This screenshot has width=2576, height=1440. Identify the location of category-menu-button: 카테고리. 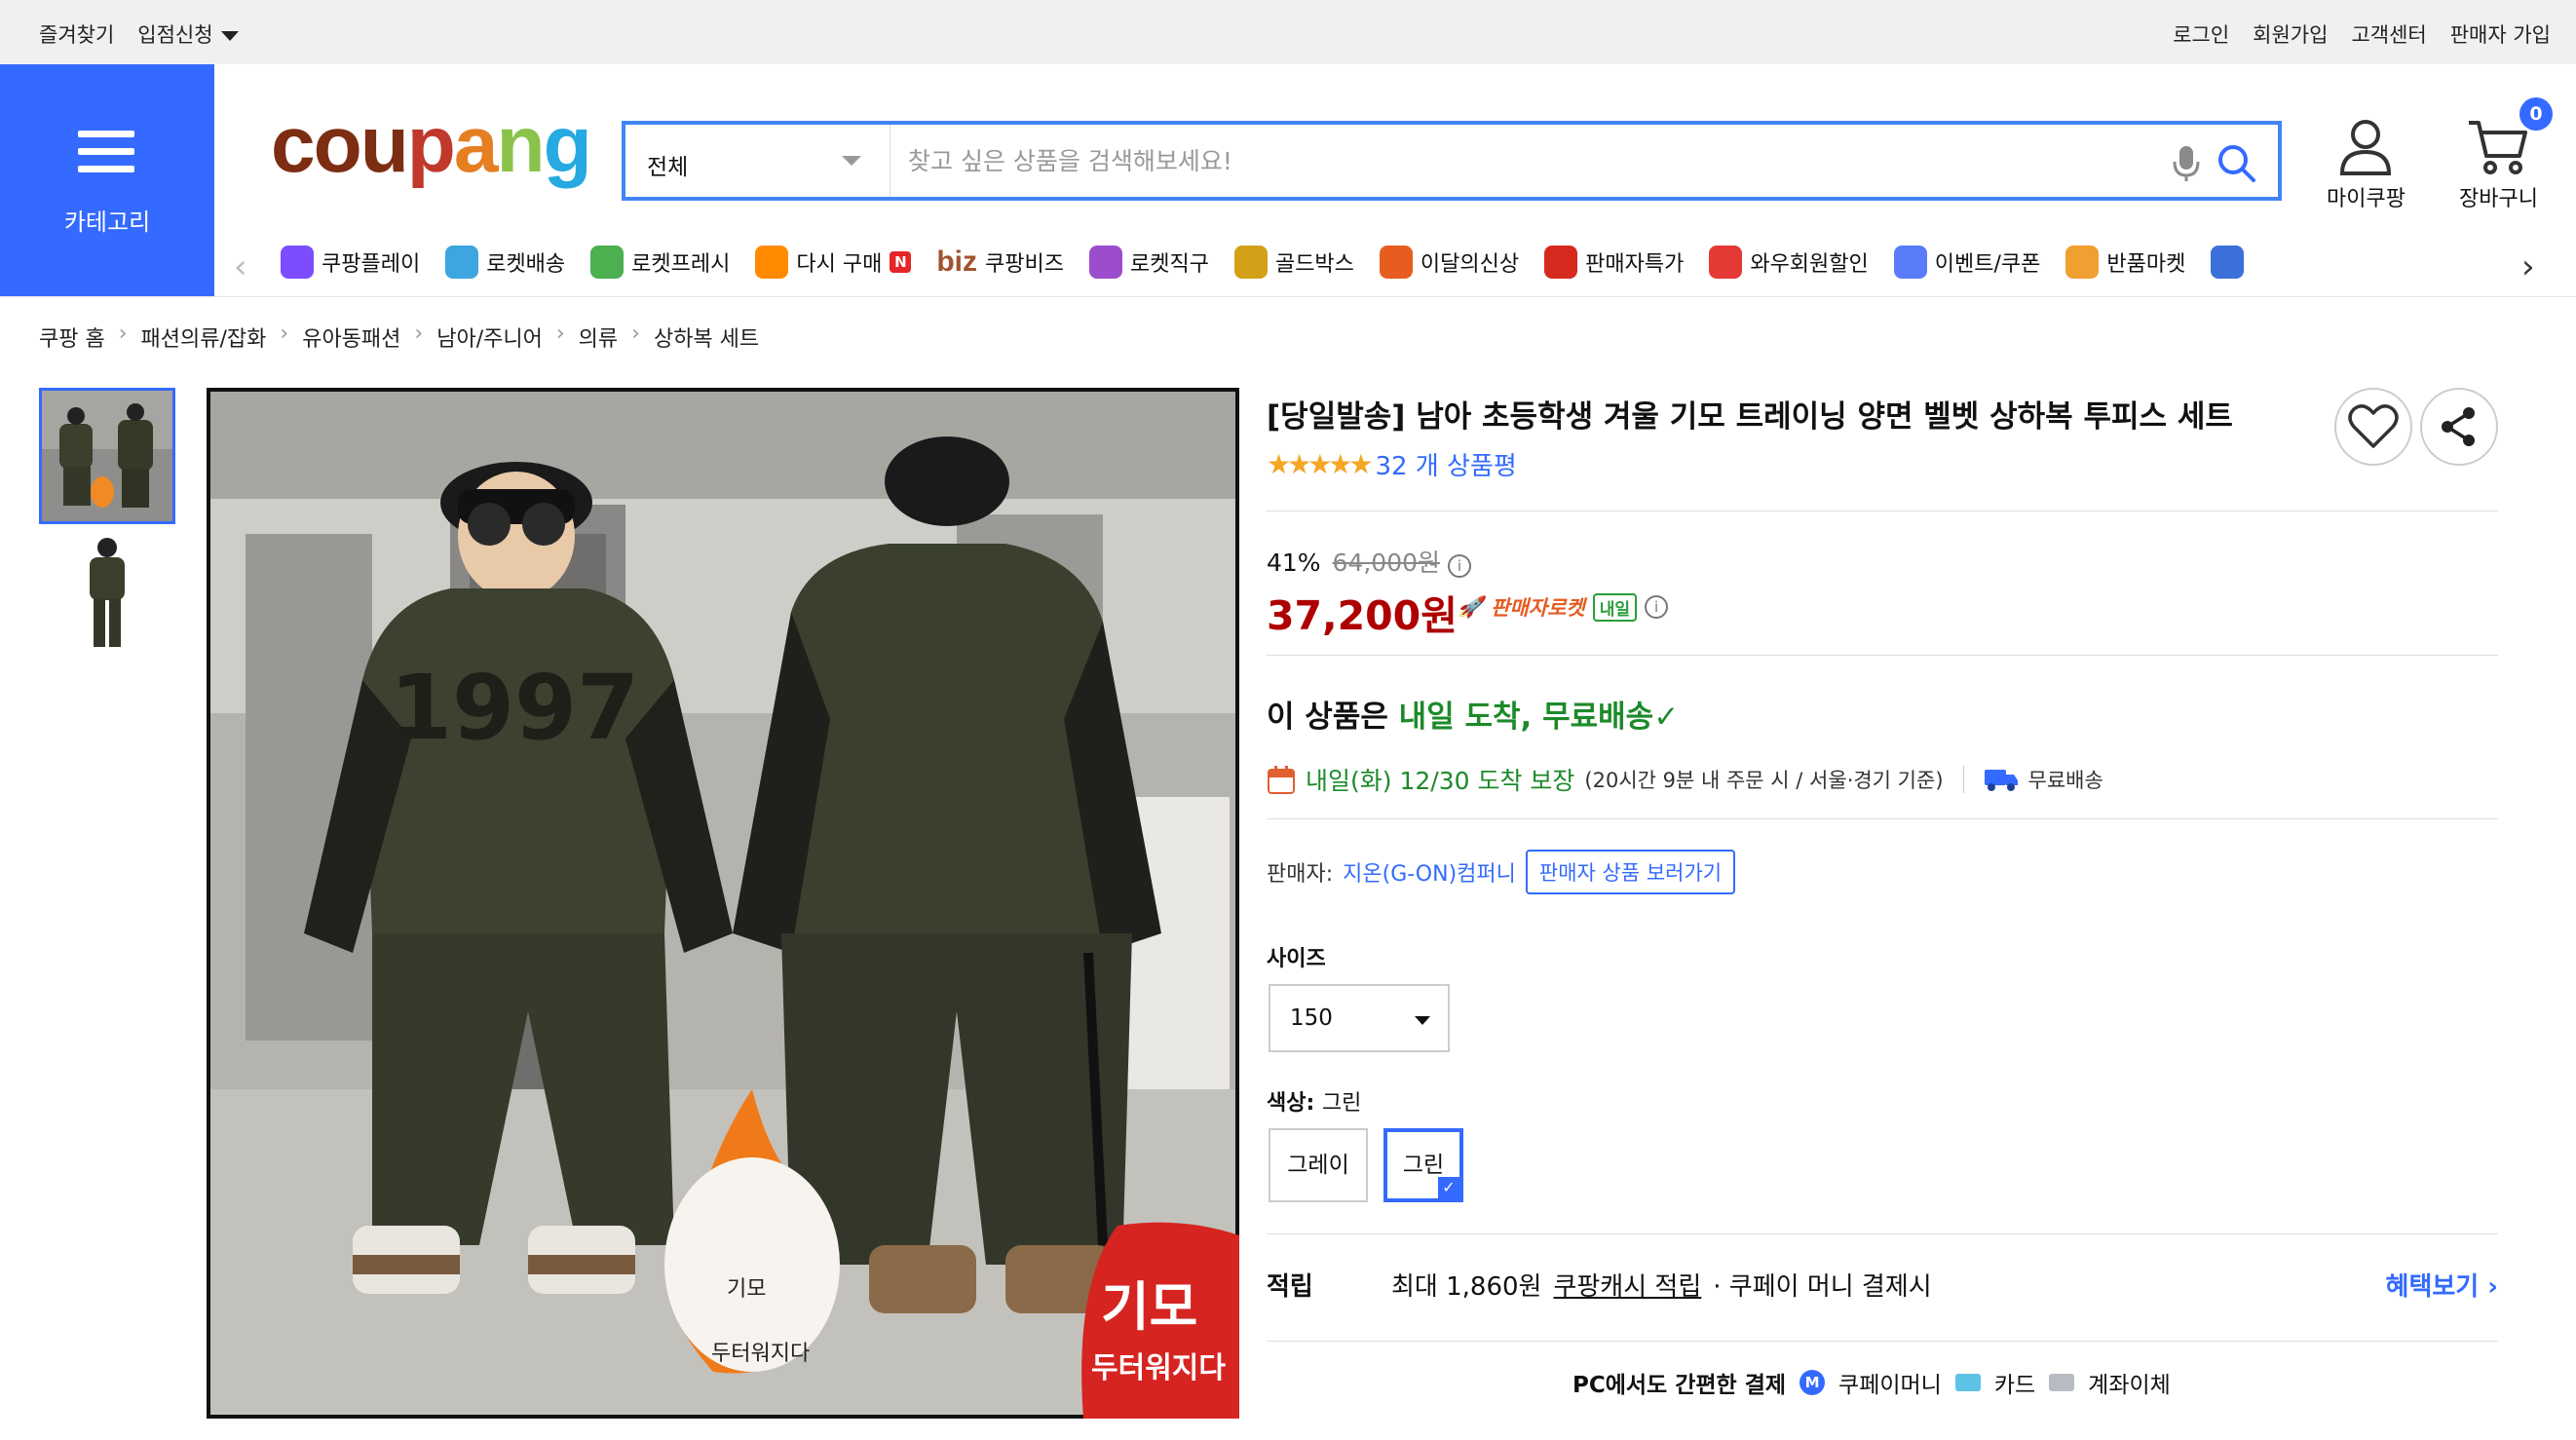
(107, 180).